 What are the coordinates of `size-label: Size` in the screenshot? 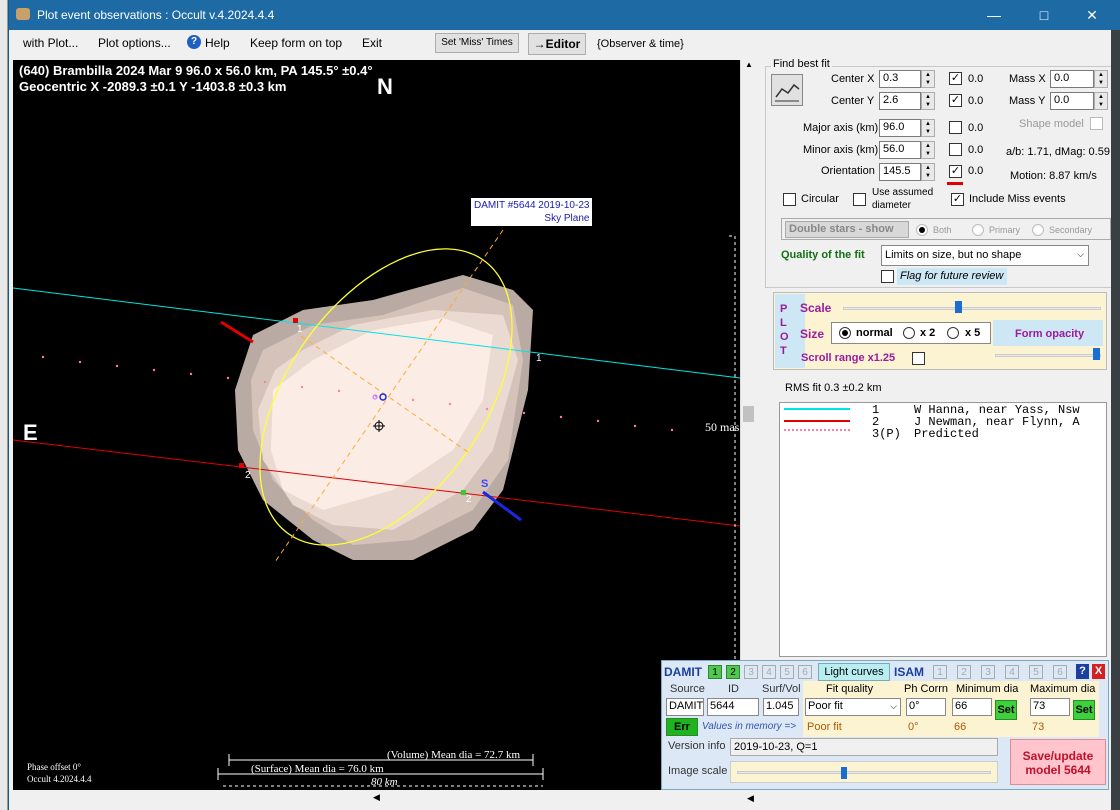 It's located at (812, 334).